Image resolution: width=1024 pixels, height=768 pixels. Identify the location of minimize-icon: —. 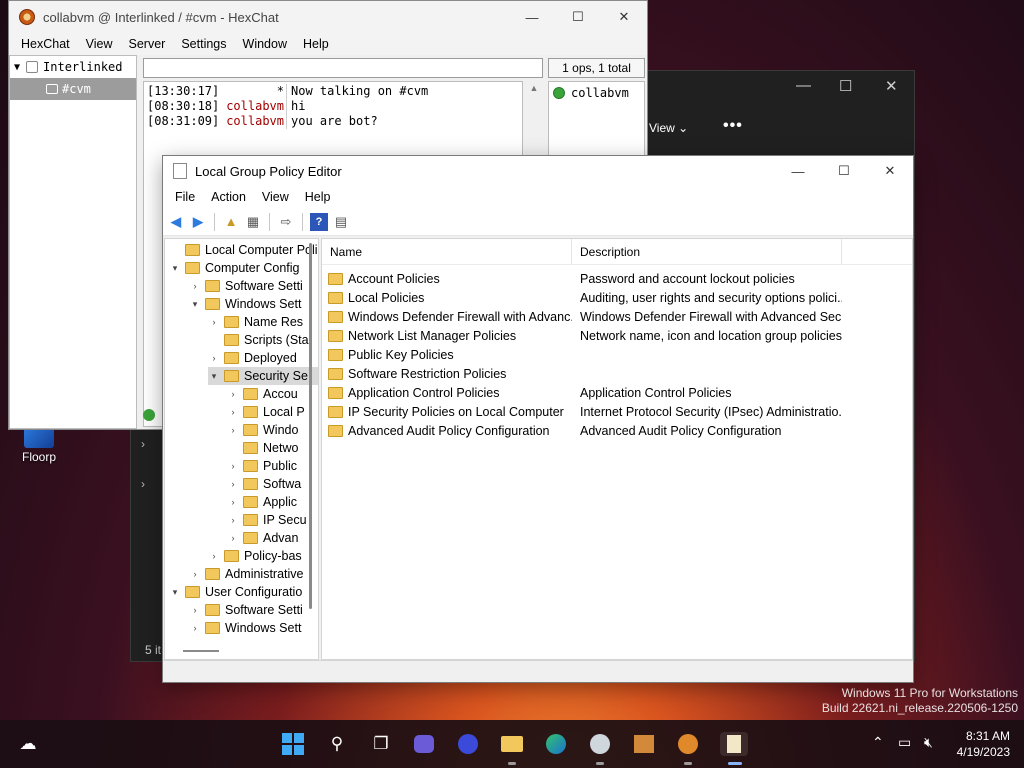
(803, 85).